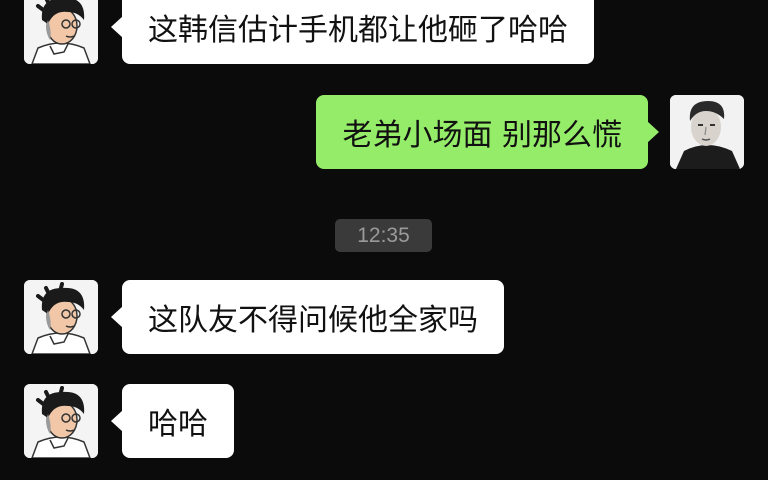 This screenshot has width=768, height=480. What do you see at coordinates (178, 424) in the screenshot?
I see `message-text: 哈哈` at bounding box center [178, 424].